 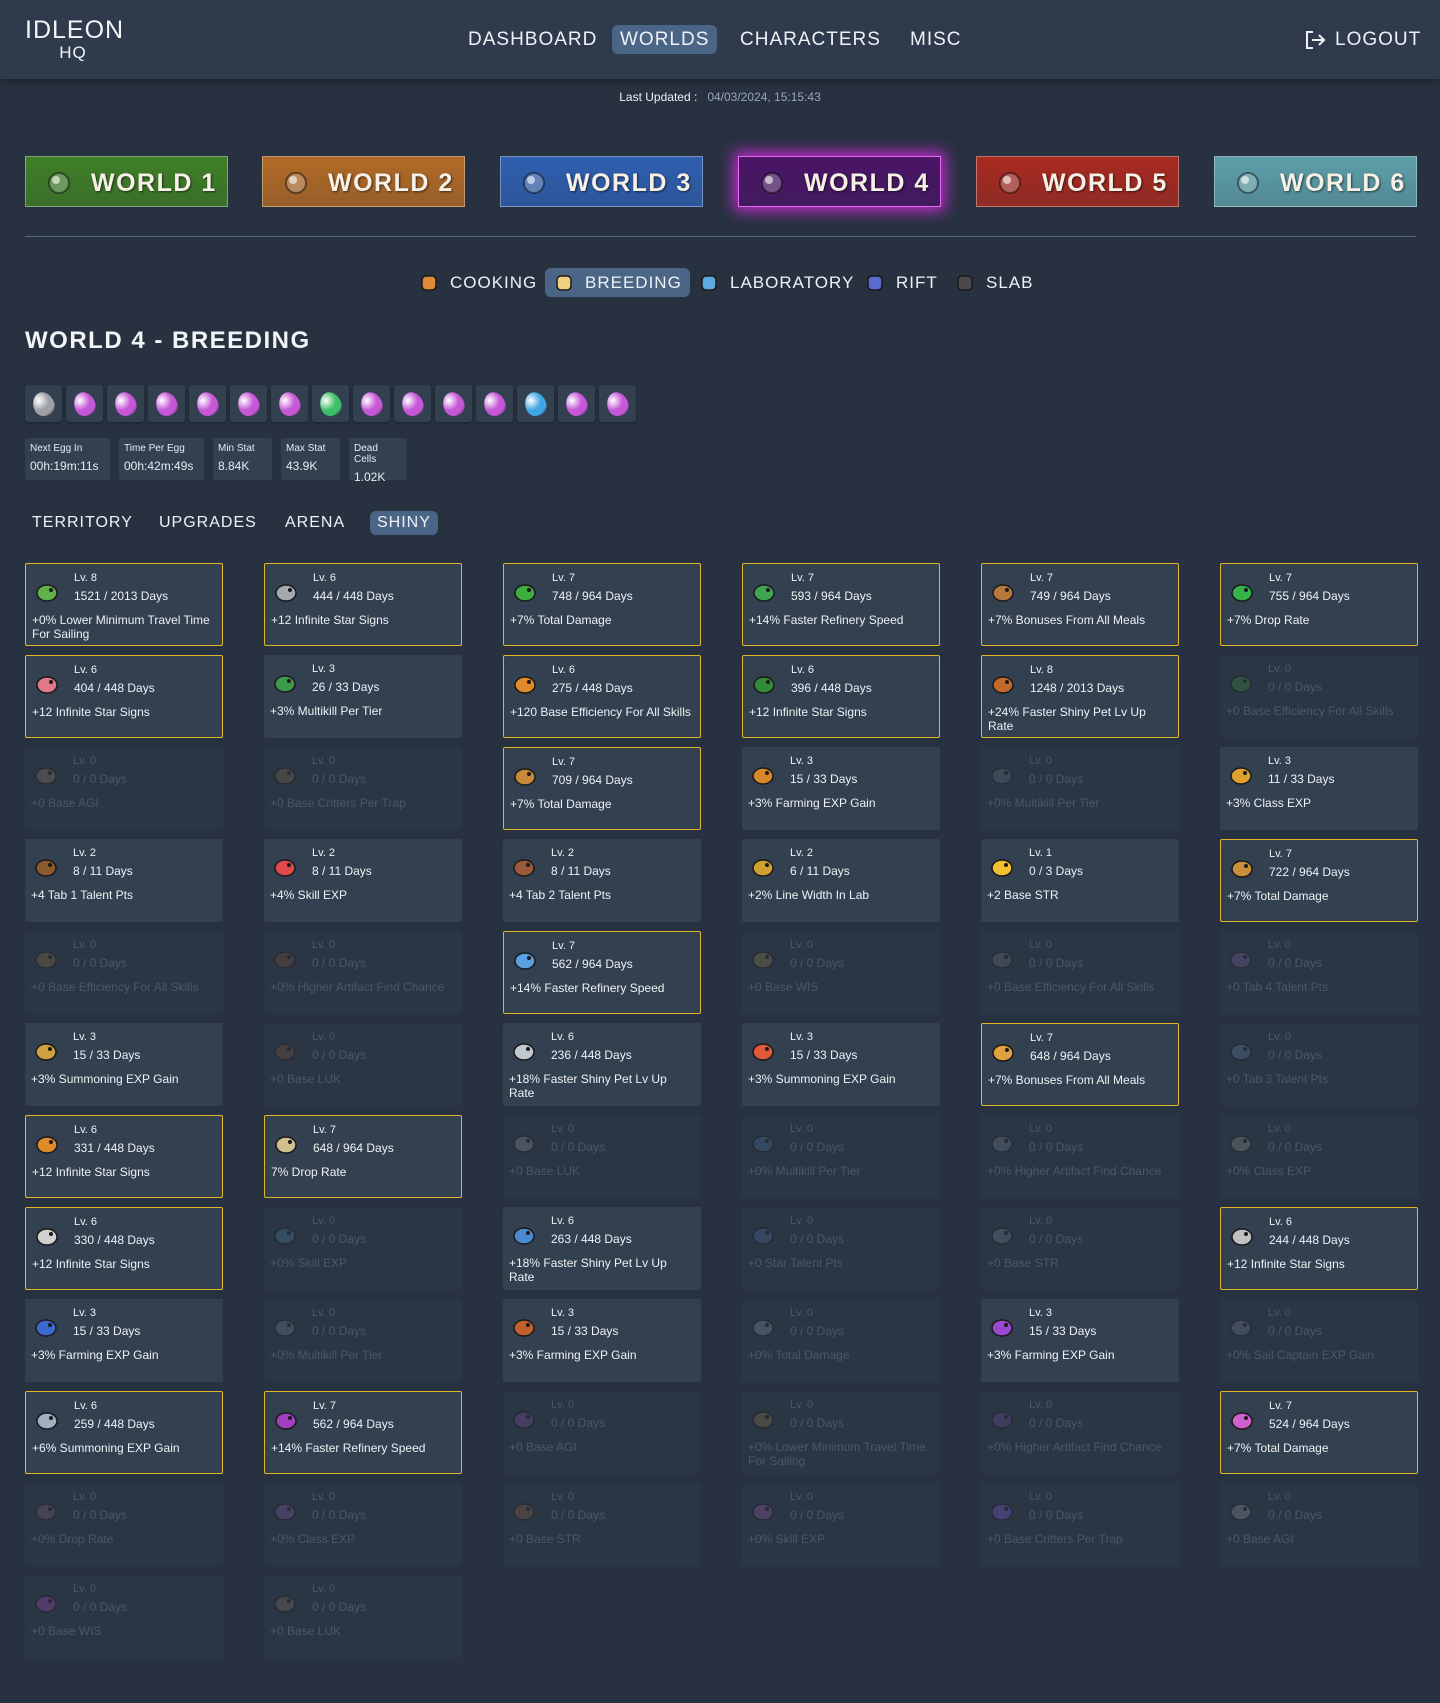 I want to click on world-1-button: WORLD 1, so click(x=126, y=181).